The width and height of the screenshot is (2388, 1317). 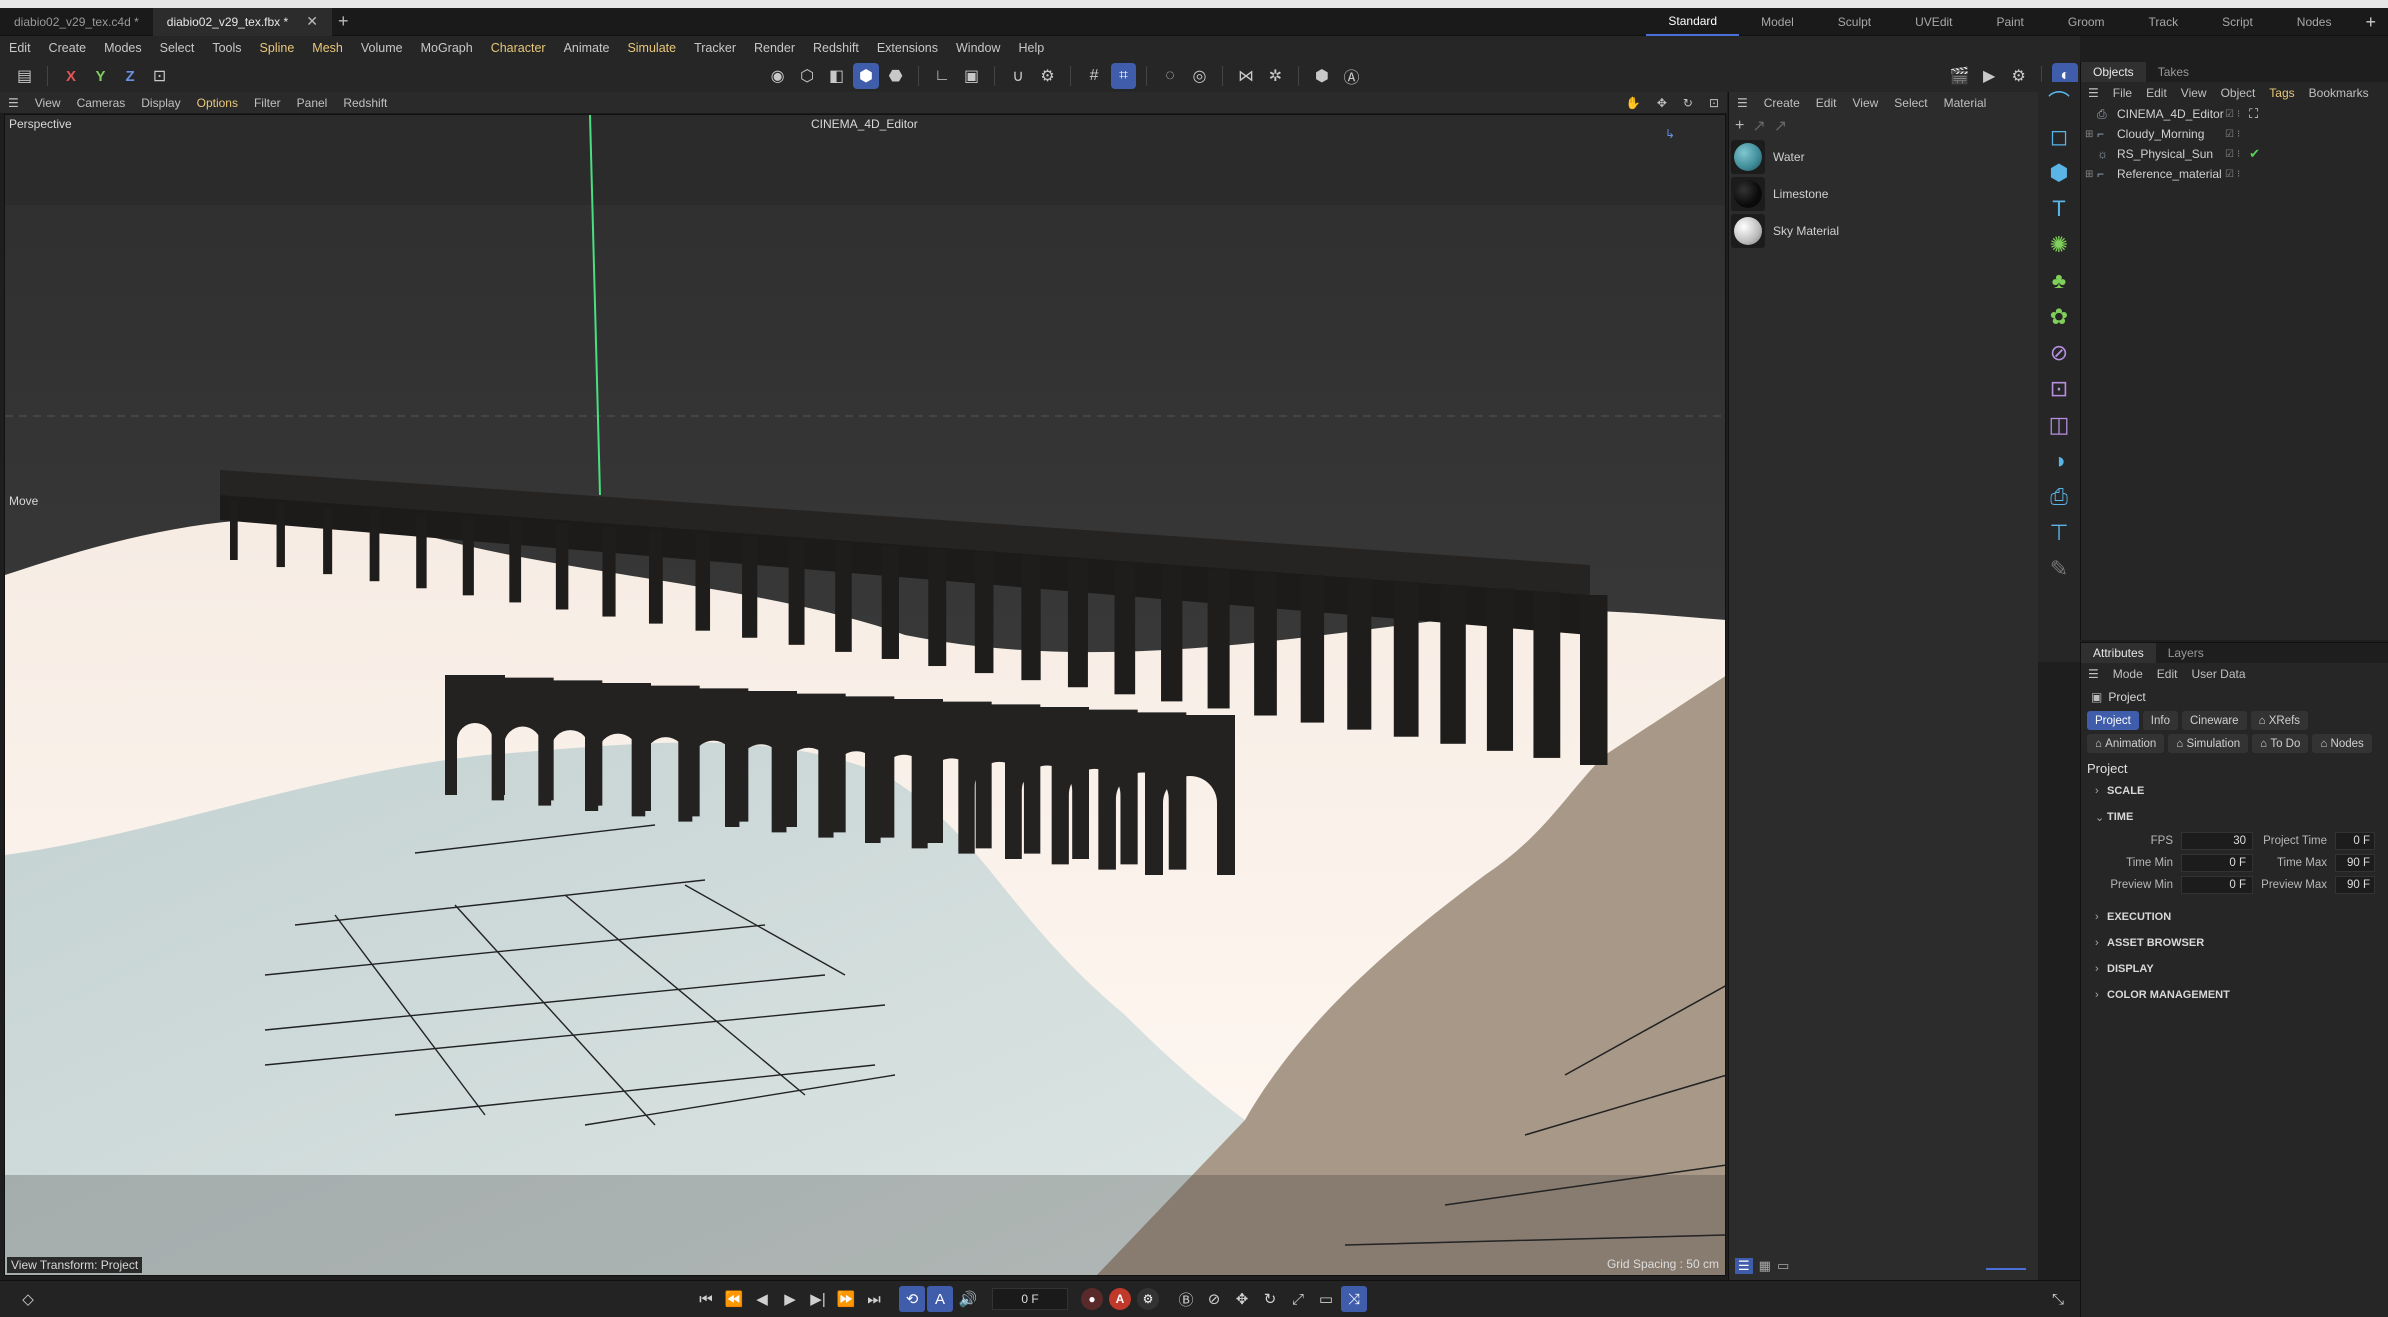 What do you see at coordinates (2217, 885) in the screenshot?
I see `preview-min-field: 0 F` at bounding box center [2217, 885].